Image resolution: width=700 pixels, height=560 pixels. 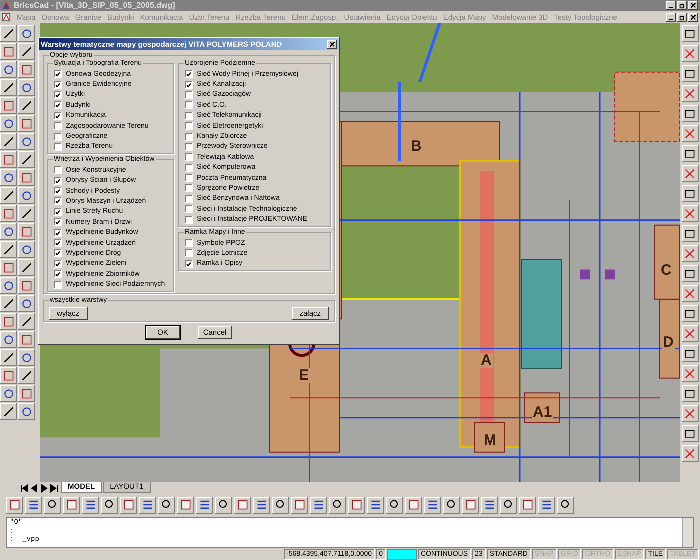 What do you see at coordinates (682, 17) in the screenshot?
I see `restore-button` at bounding box center [682, 17].